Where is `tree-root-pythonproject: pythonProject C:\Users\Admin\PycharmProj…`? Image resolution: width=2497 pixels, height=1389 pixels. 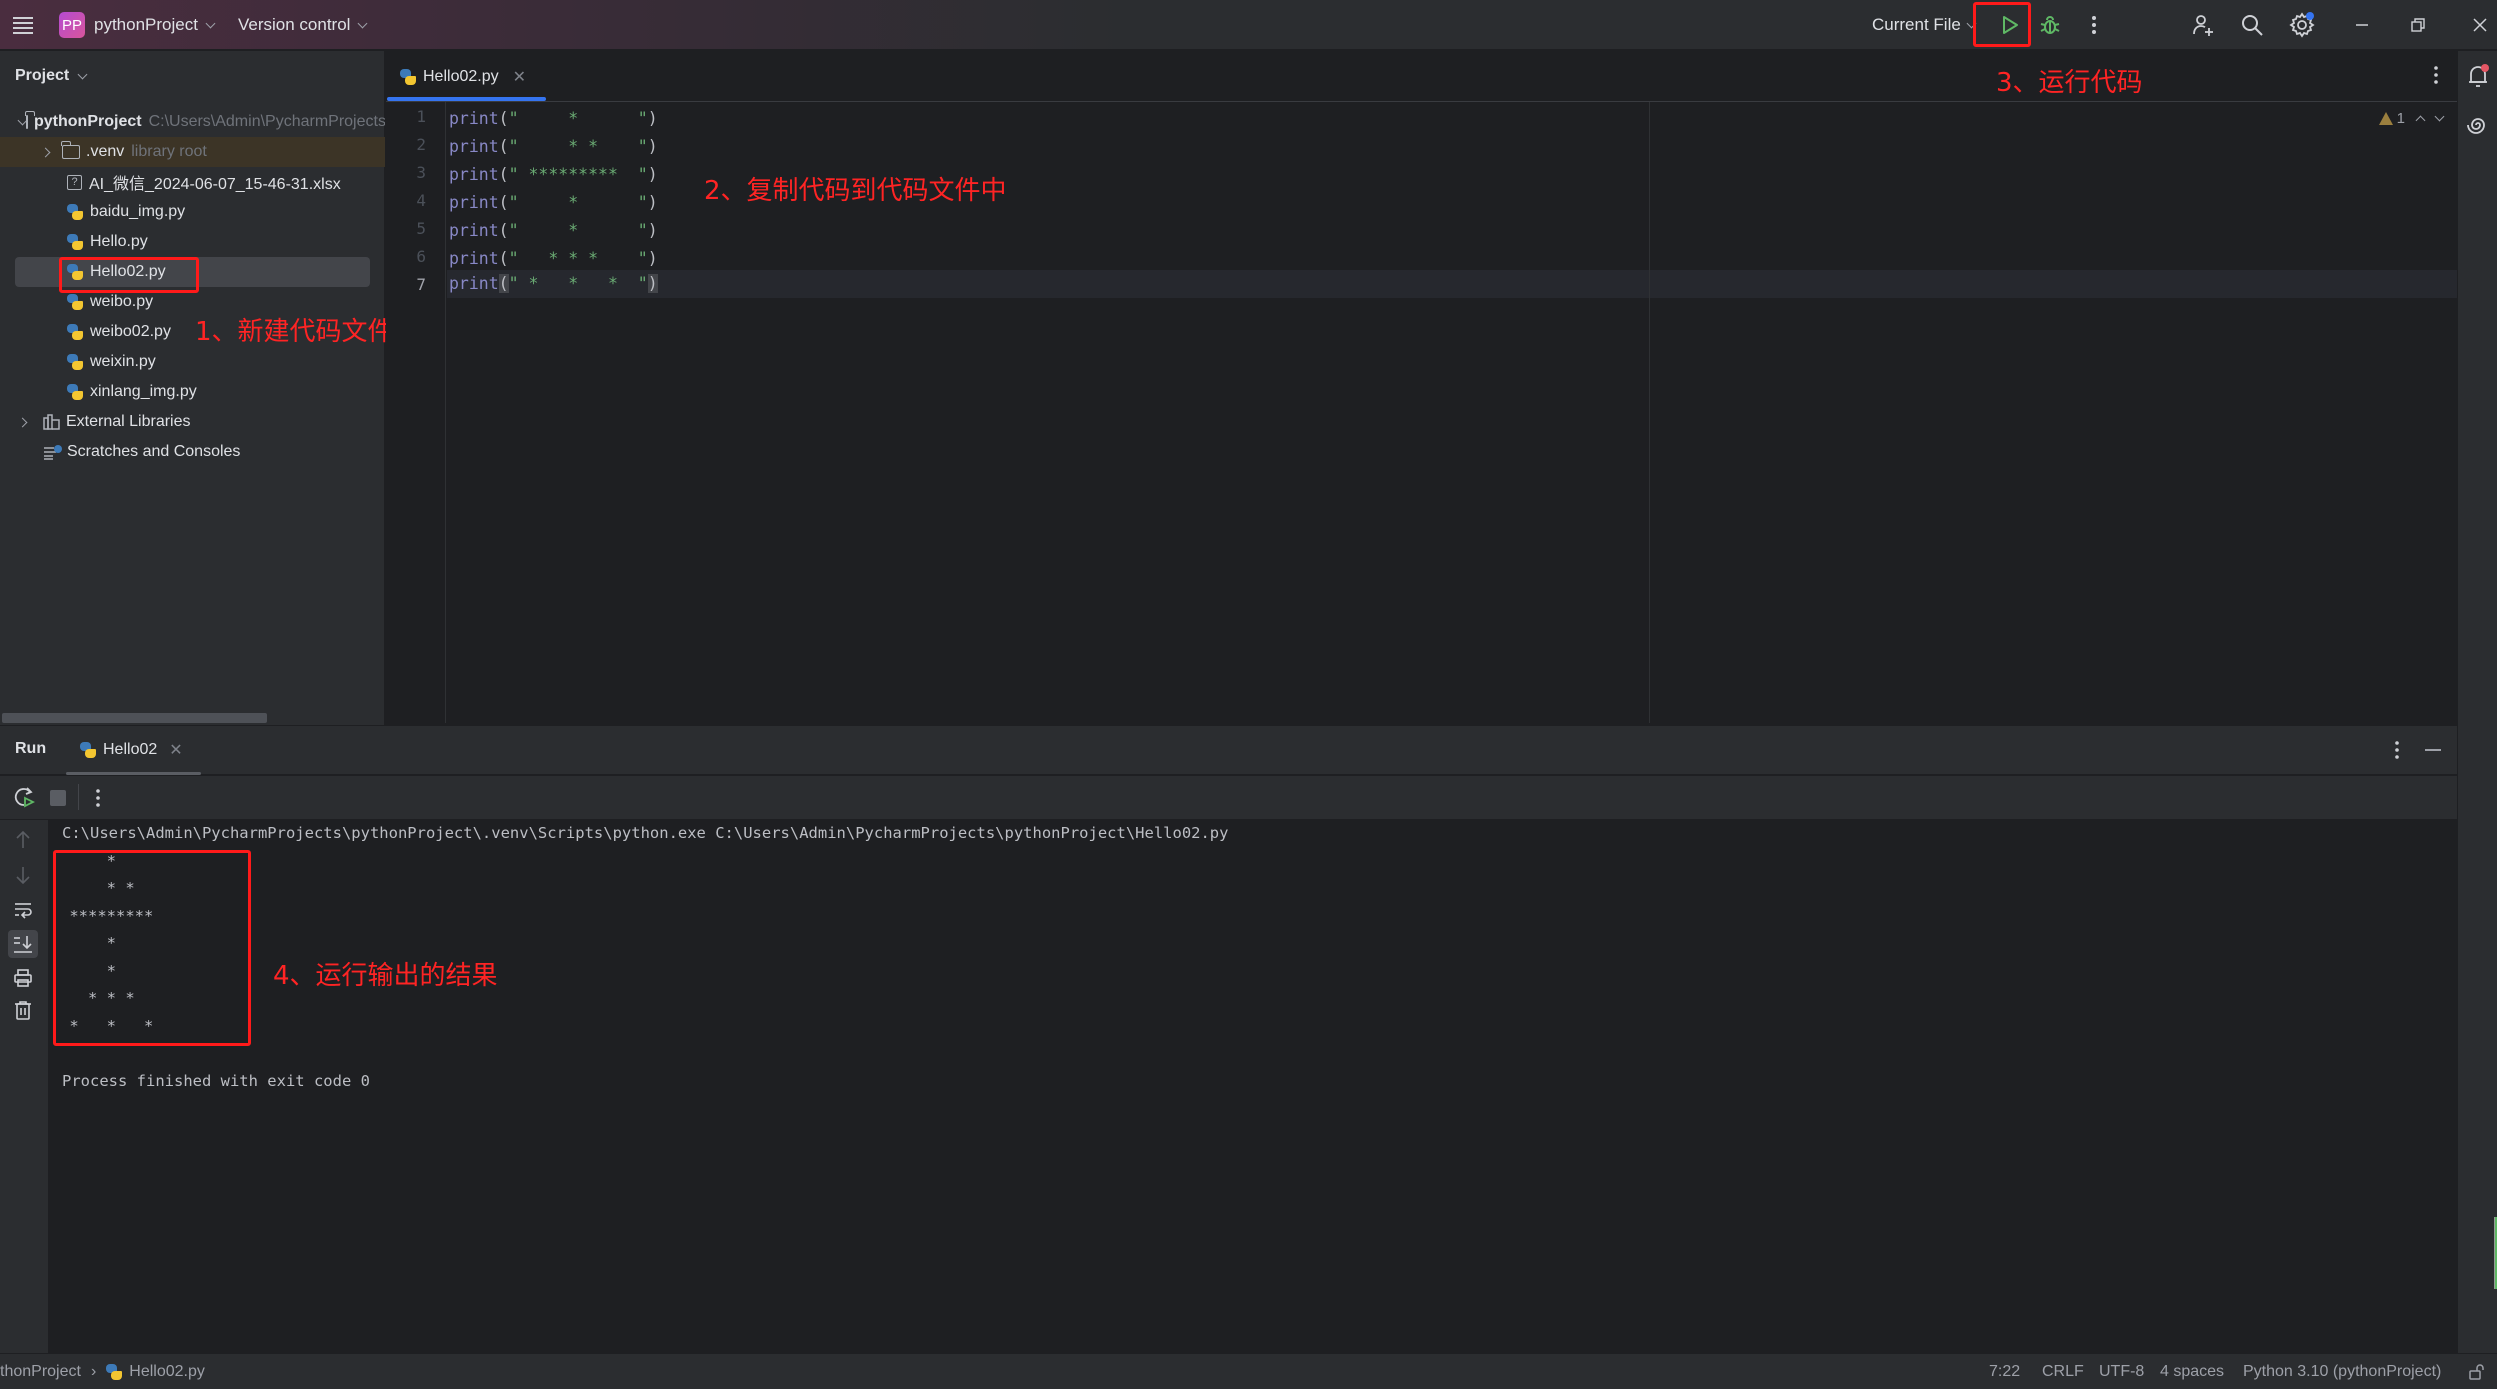
tree-root-pythonproject: pythonProject C:\Users\Admin\PycharmProj… is located at coordinates (192, 122).